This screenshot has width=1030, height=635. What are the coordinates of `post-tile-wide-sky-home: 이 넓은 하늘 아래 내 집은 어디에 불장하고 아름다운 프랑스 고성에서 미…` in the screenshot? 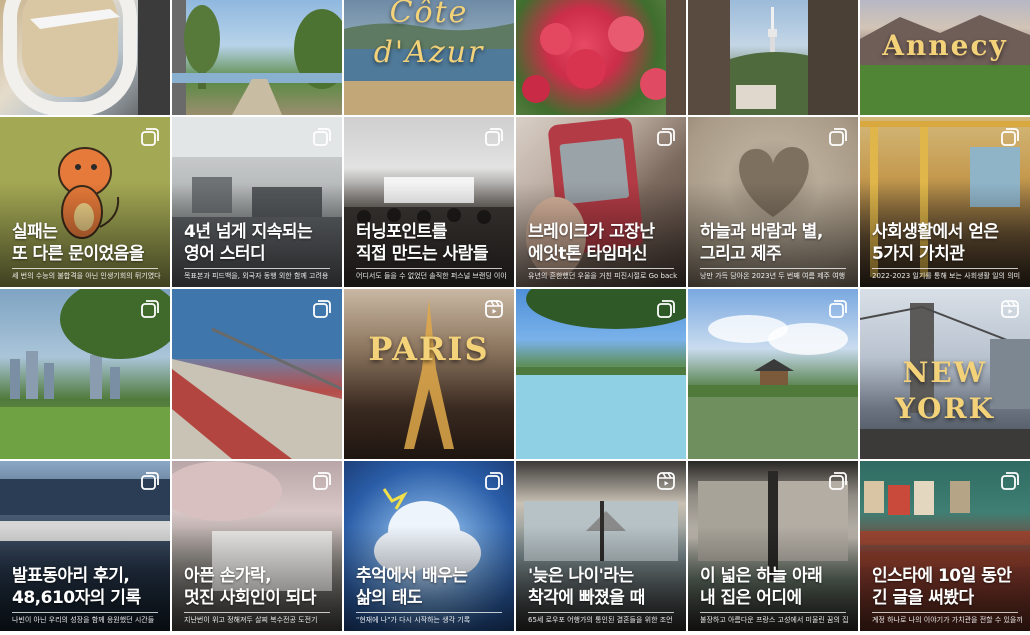 It's located at (773, 546).